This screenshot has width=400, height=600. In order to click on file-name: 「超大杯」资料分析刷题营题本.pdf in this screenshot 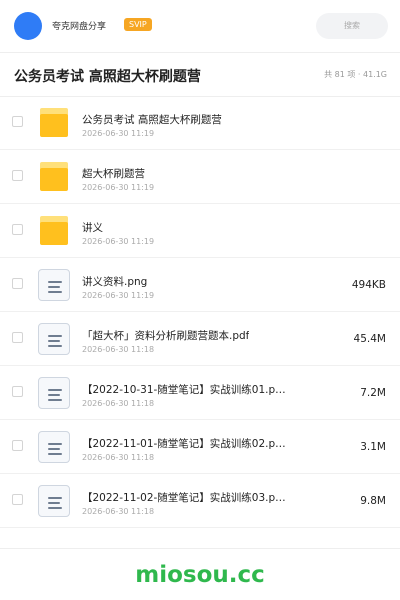, I will do `click(166, 336)`.